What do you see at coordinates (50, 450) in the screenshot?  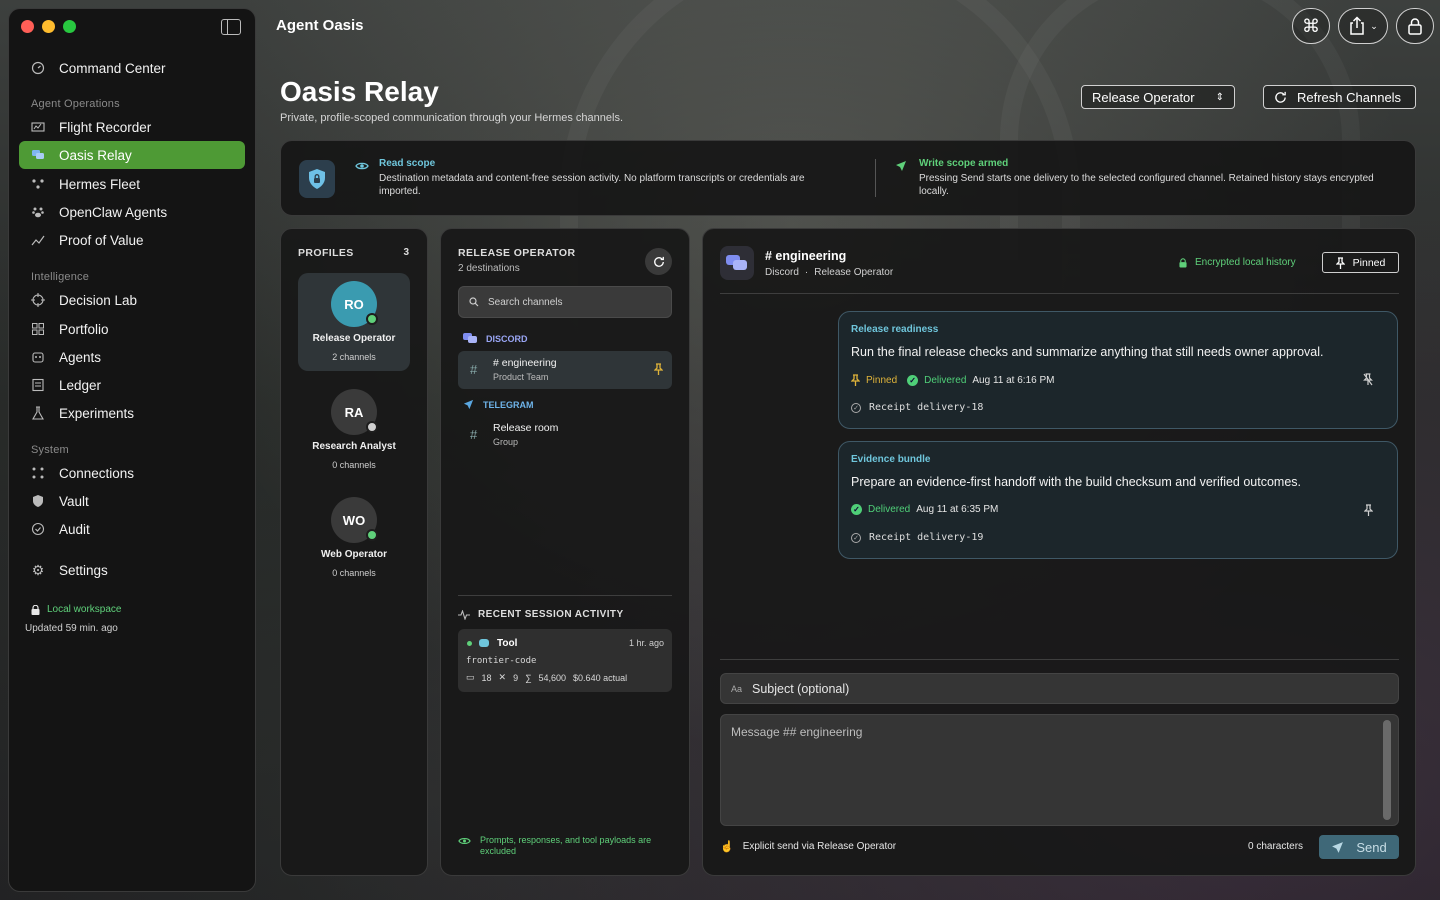 I see `sidebar-section-title: System` at bounding box center [50, 450].